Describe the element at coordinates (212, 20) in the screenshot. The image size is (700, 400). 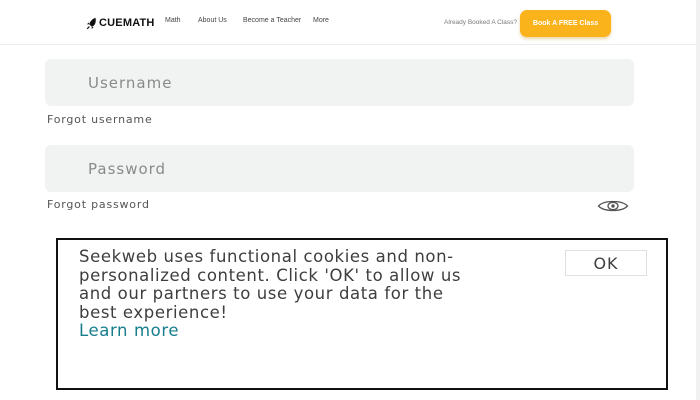
I see `nav-link-about-us: About Us` at that location.